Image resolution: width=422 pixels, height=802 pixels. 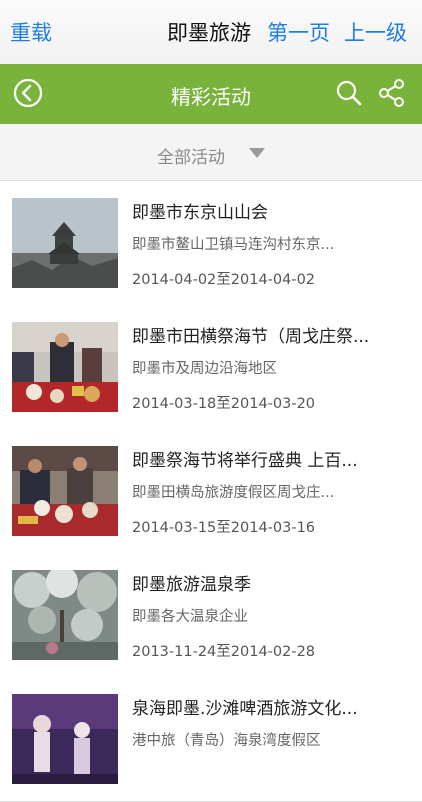 What do you see at coordinates (224, 528) in the screenshot?
I see `event-dates: 2014-03-15至2014-03-16` at bounding box center [224, 528].